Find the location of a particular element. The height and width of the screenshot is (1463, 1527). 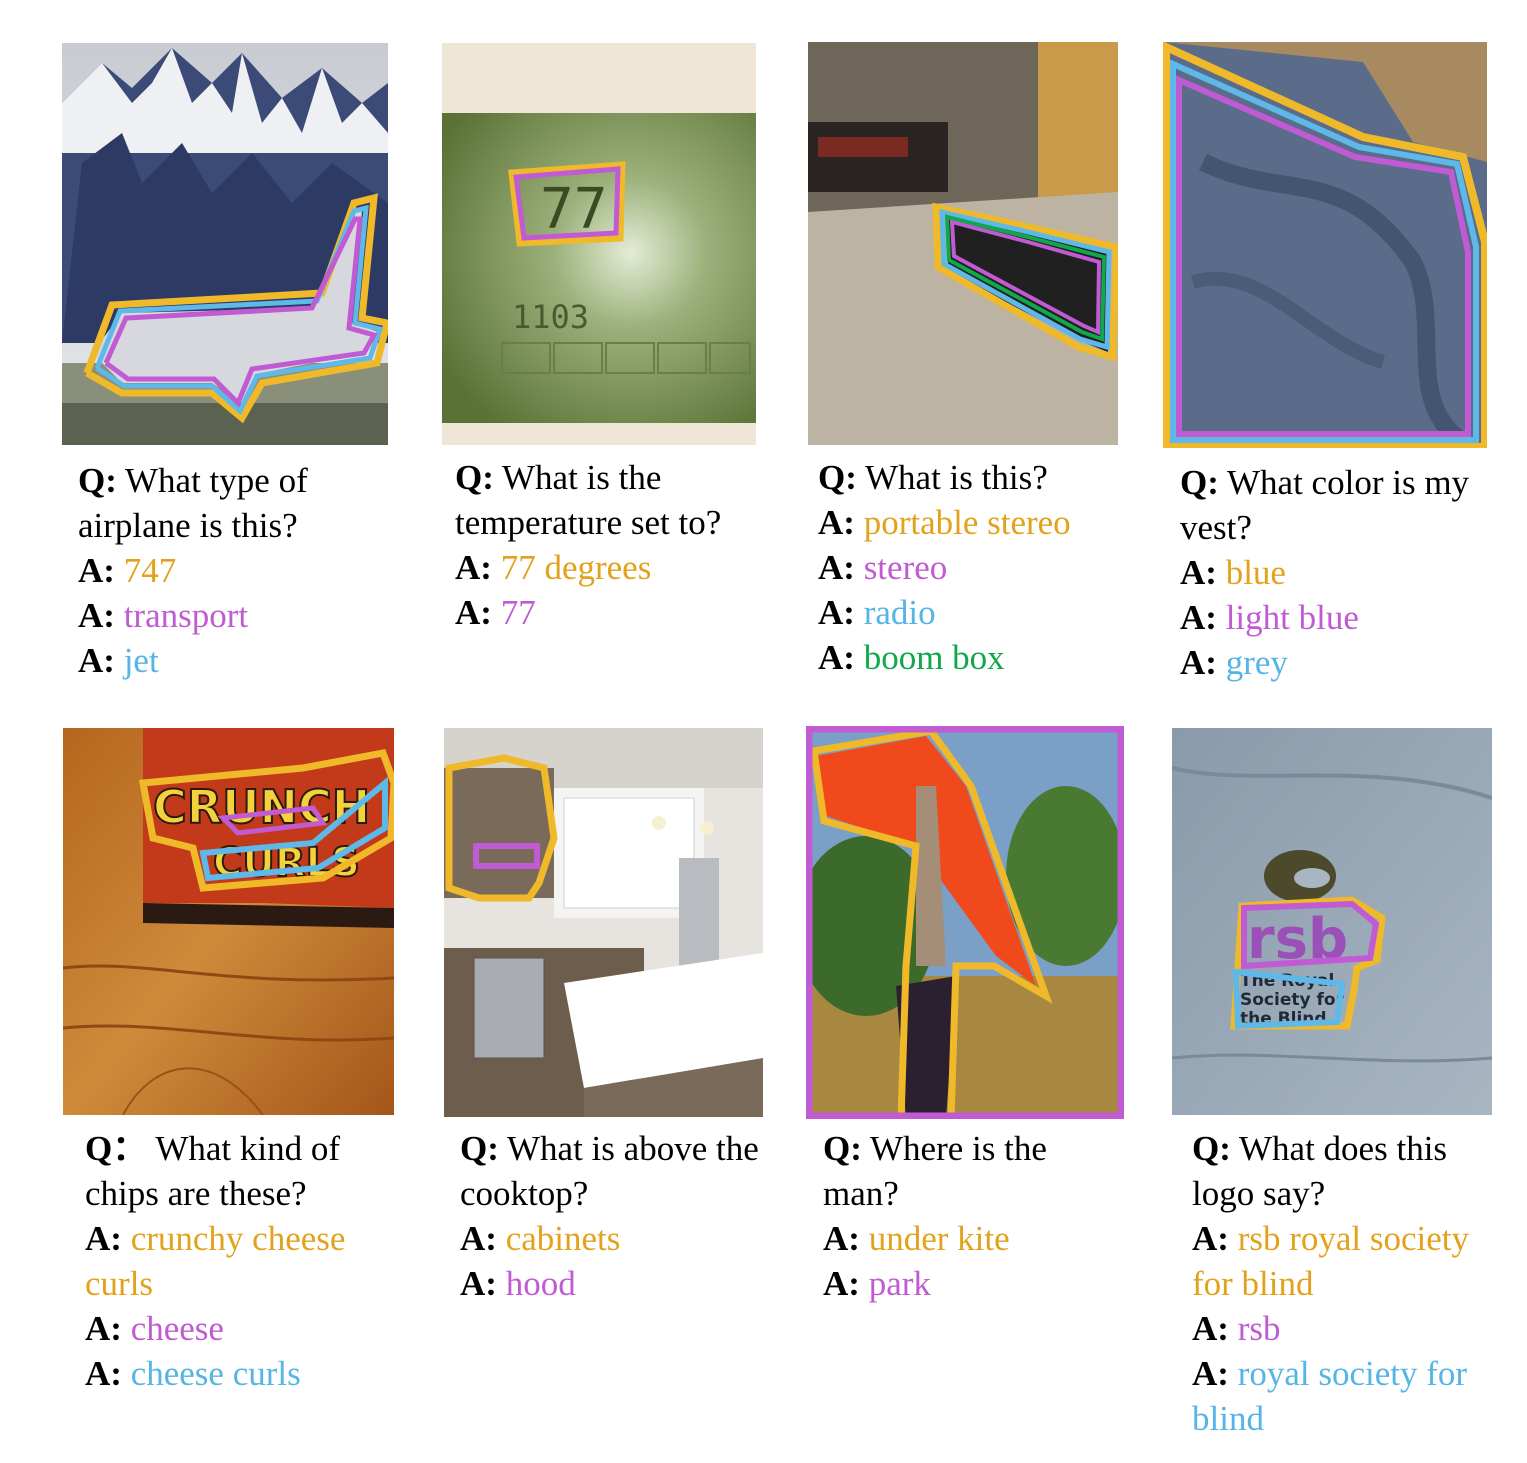

answer-text: rsb royal society for blind is located at coordinates (1331, 1261).